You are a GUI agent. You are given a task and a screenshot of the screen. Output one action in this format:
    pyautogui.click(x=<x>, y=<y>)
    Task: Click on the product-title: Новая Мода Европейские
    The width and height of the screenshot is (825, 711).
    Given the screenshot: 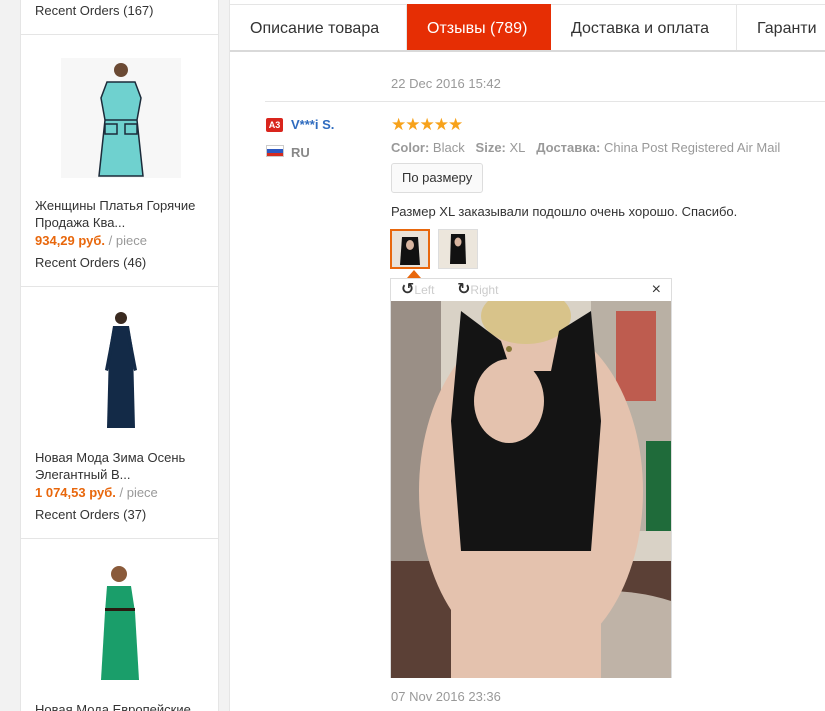 What is the action you would take?
    pyautogui.click(x=122, y=706)
    